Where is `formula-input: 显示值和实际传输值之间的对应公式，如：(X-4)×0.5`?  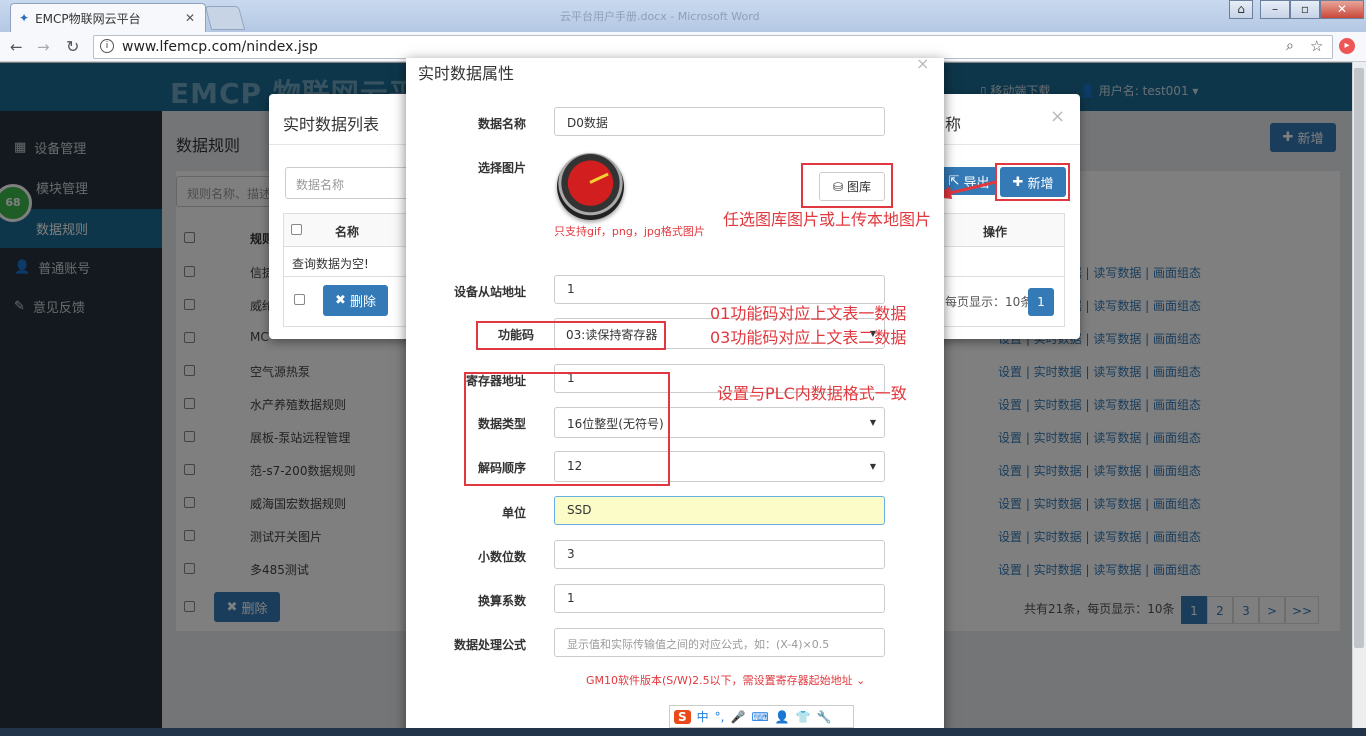 formula-input: 显示值和实际传输值之间的对应公式，如：(X-4)×0.5 is located at coordinates (719, 642).